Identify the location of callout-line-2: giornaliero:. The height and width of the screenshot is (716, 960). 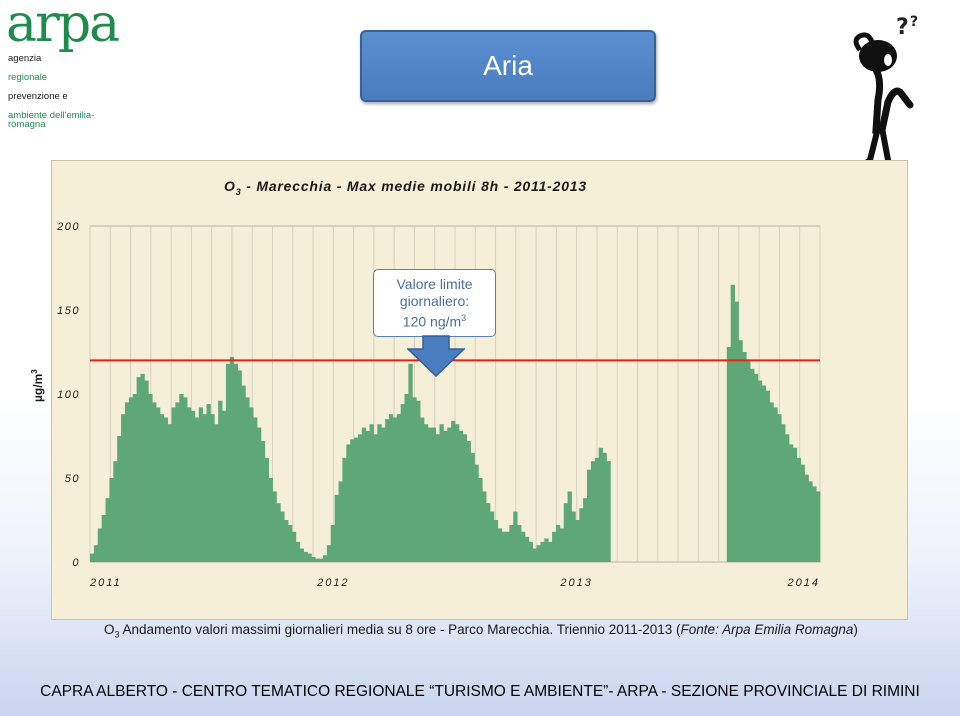
(434, 301).